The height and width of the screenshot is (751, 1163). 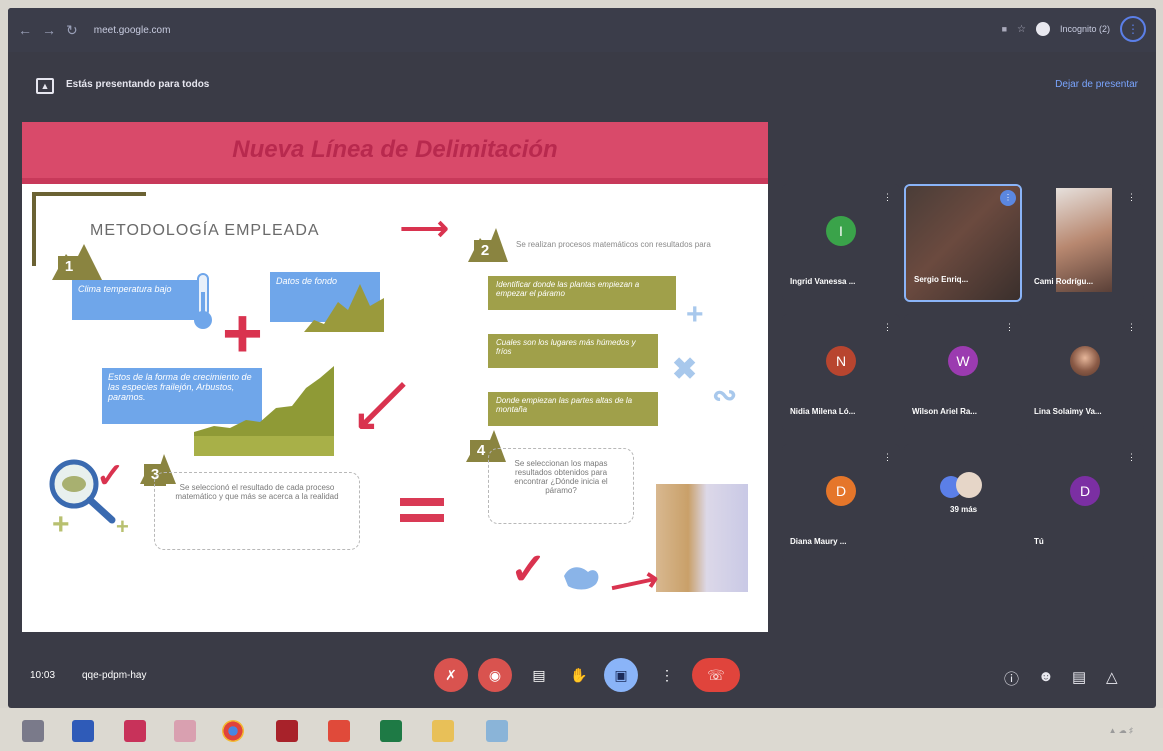 What do you see at coordinates (716, 675) in the screenshot?
I see `leave-call-button: ☏` at bounding box center [716, 675].